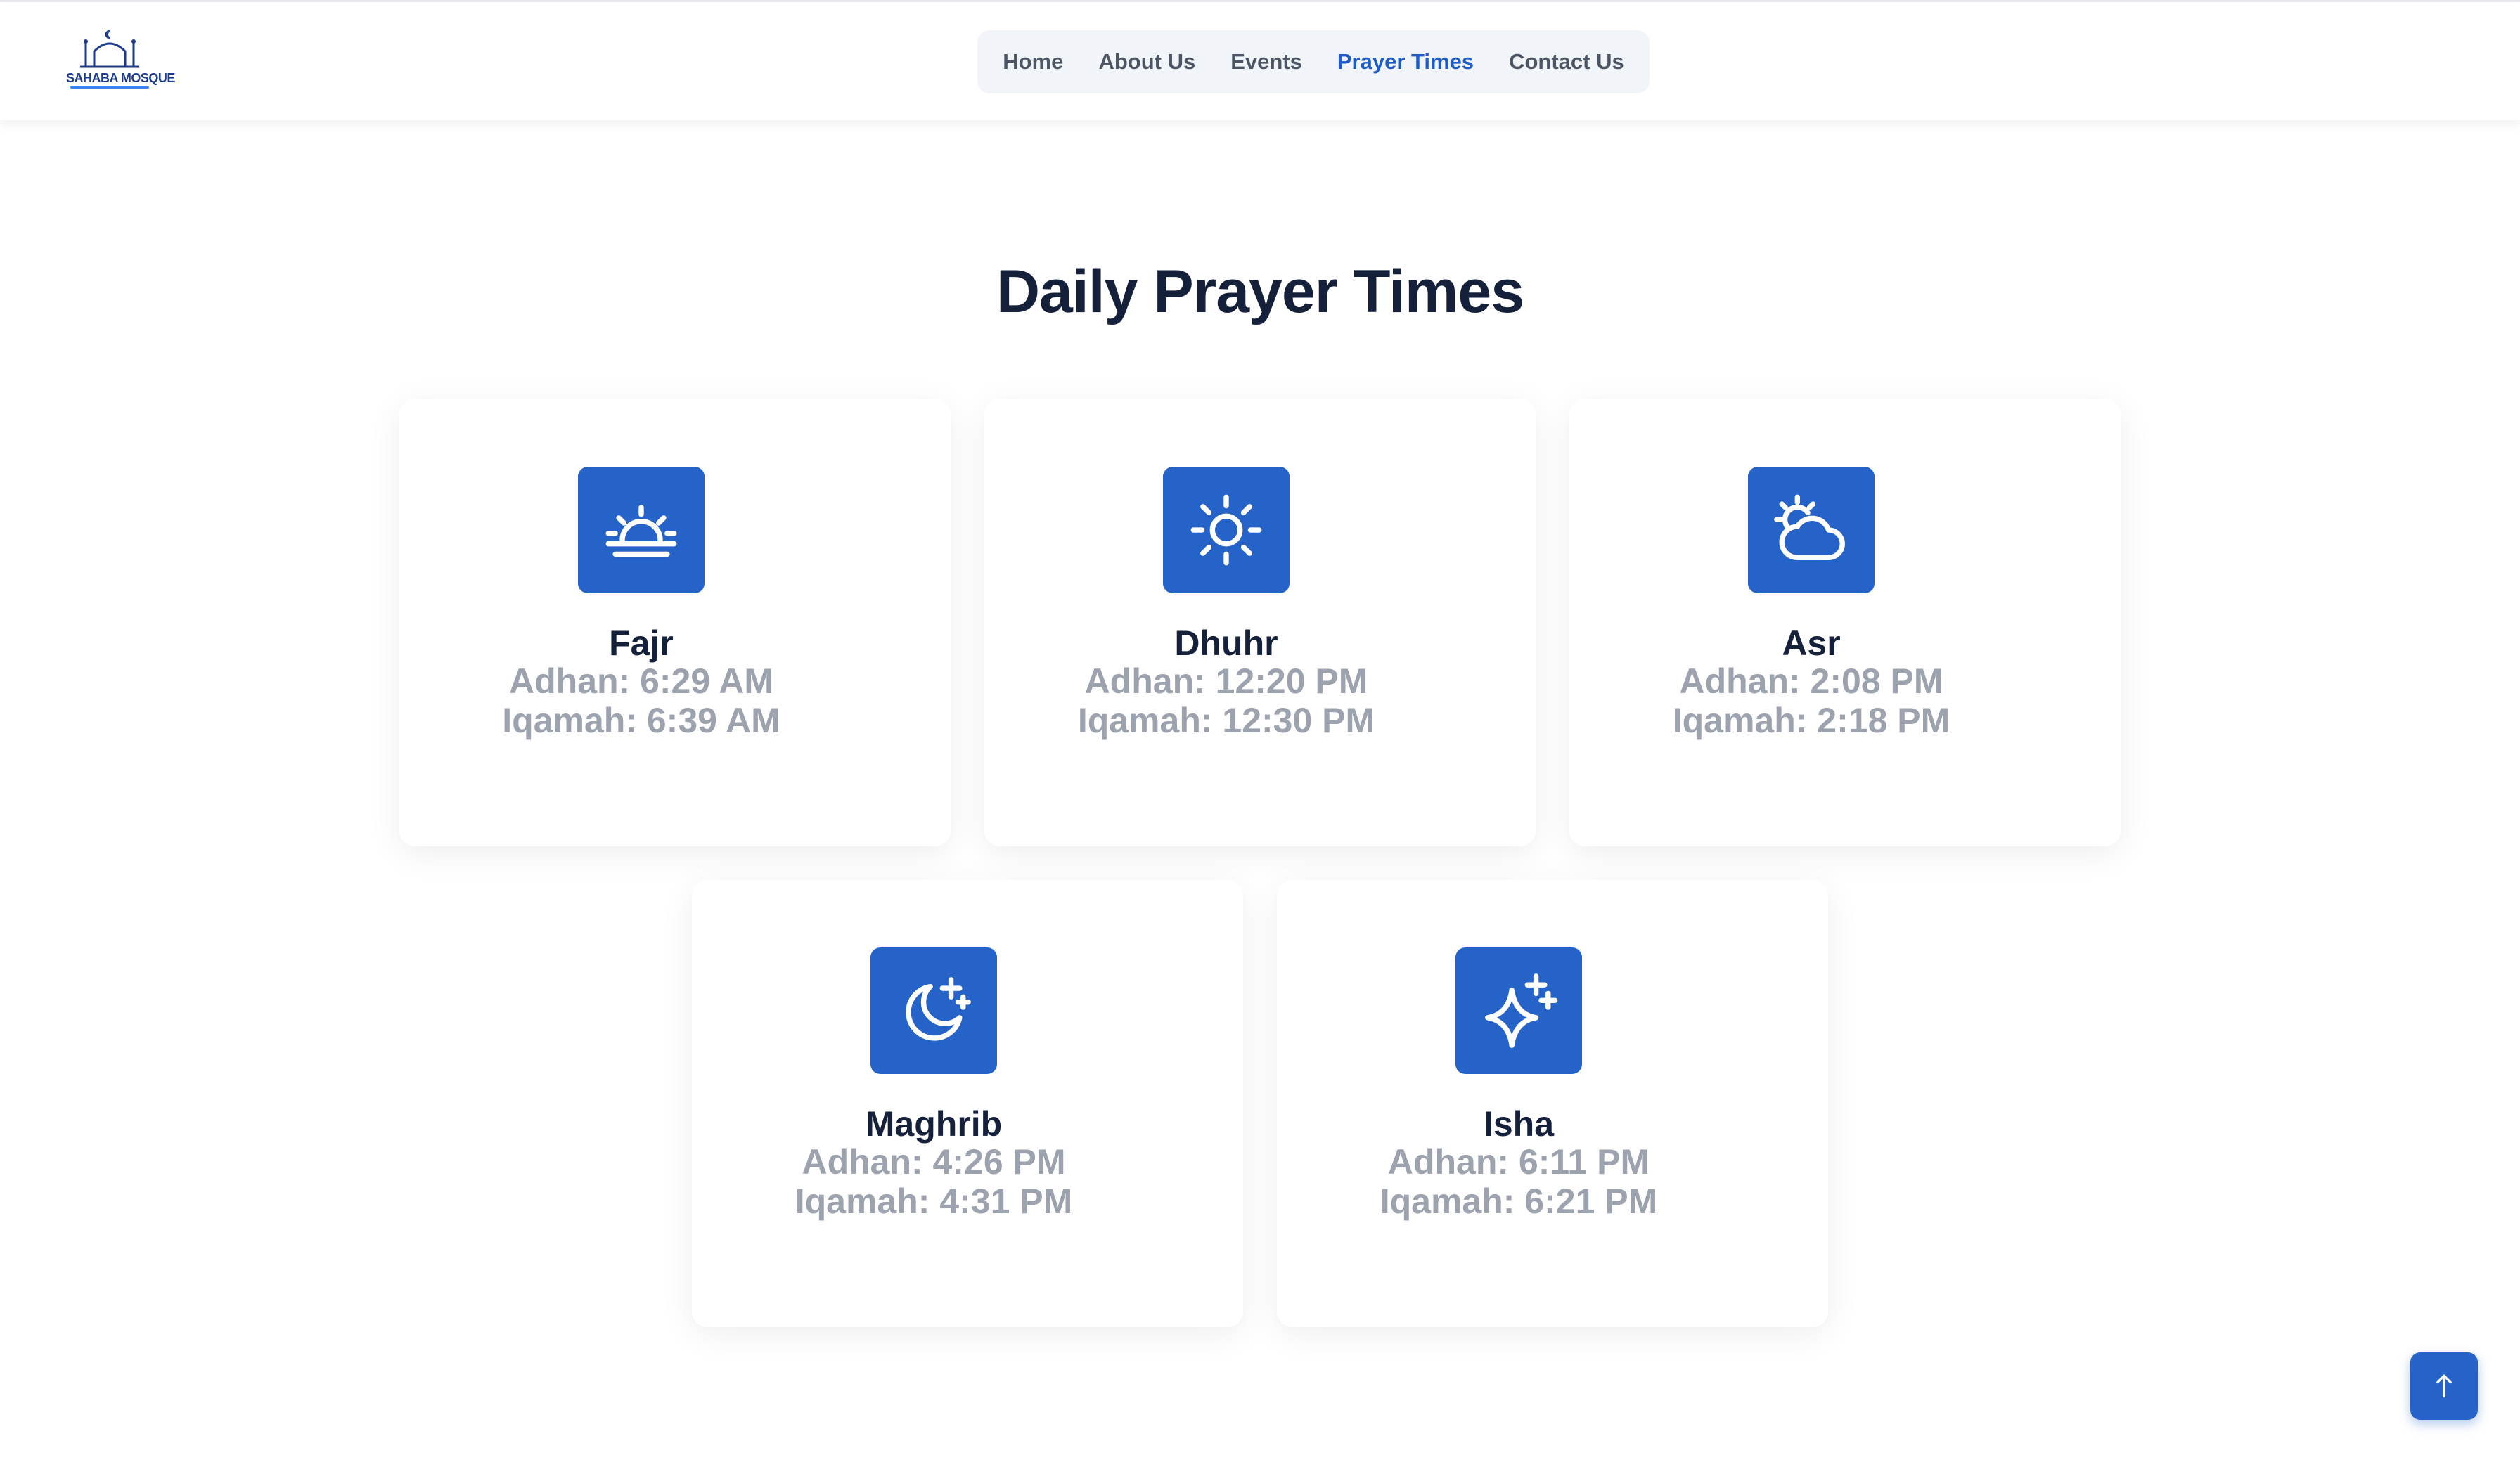 The image size is (2520, 1462). I want to click on moon-star-icon, so click(939, 1009).